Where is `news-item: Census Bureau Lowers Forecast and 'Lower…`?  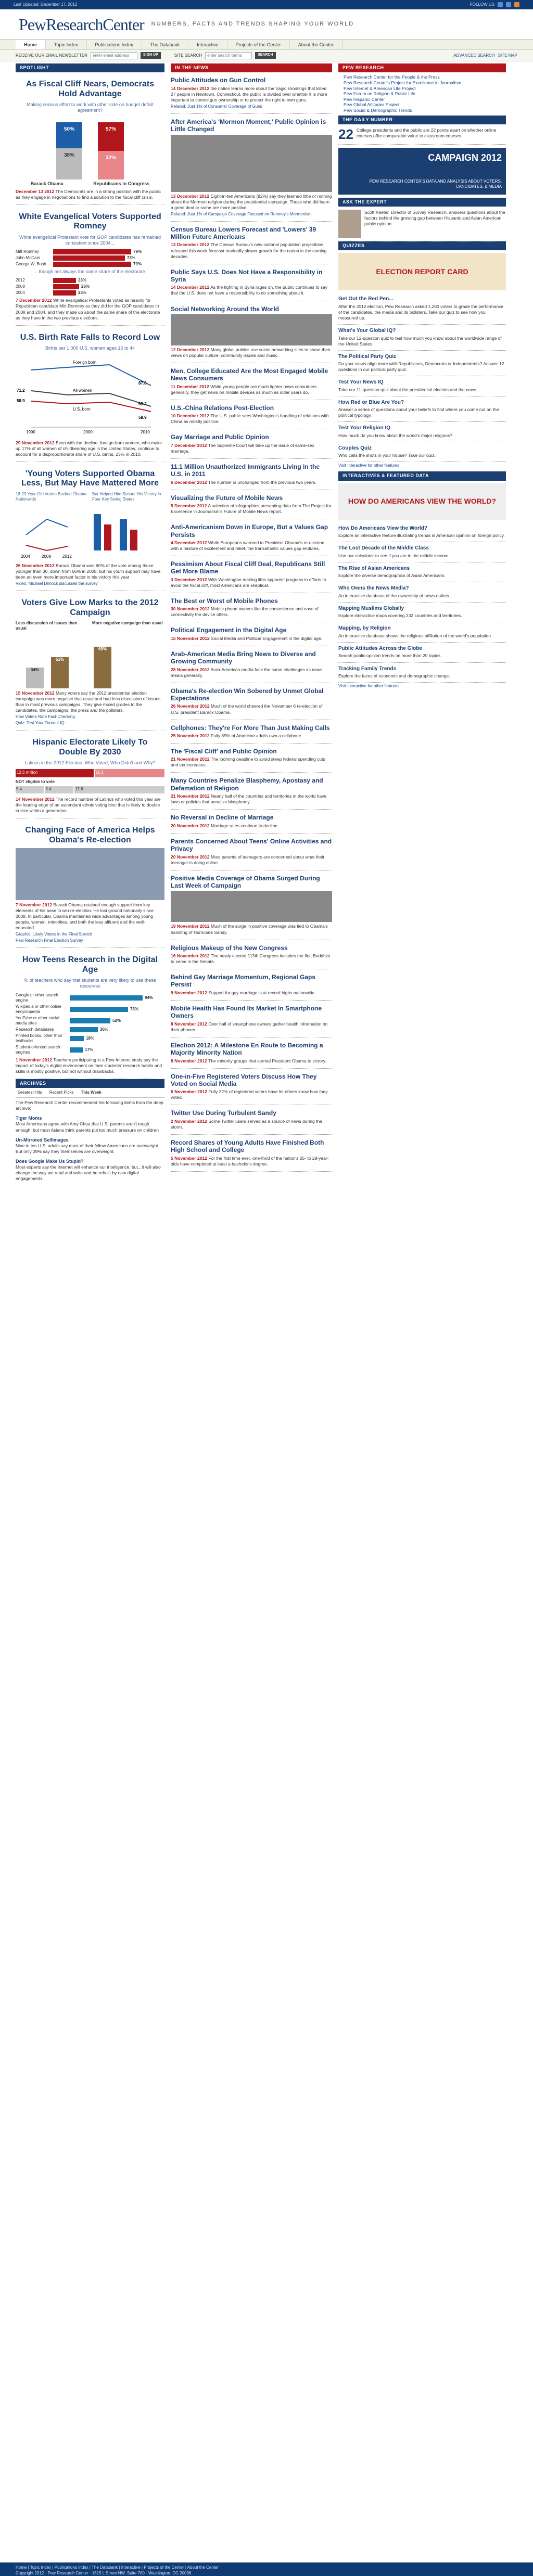
news-item: Census Bureau Lowers Forecast and 'Lower… is located at coordinates (251, 243).